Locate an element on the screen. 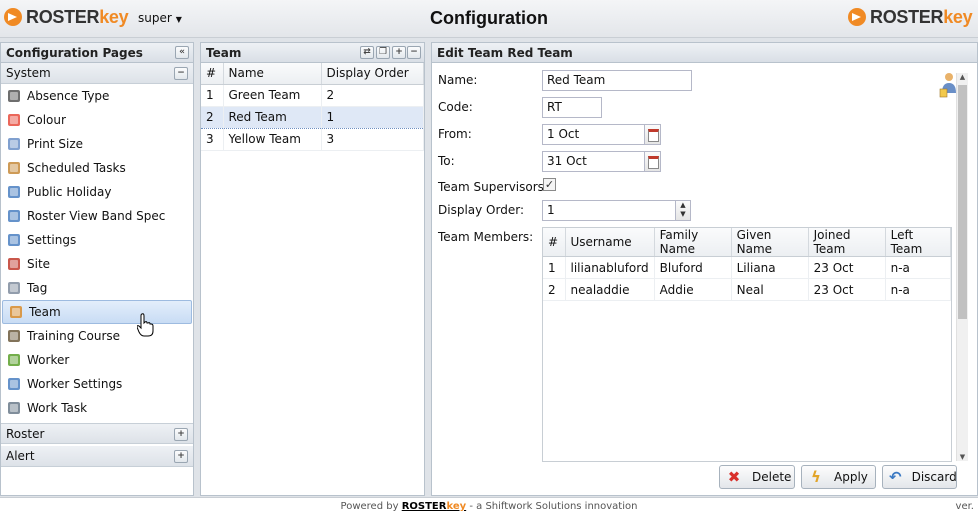 This screenshot has width=978, height=516. nav-group-label: Alert is located at coordinates (20, 456).